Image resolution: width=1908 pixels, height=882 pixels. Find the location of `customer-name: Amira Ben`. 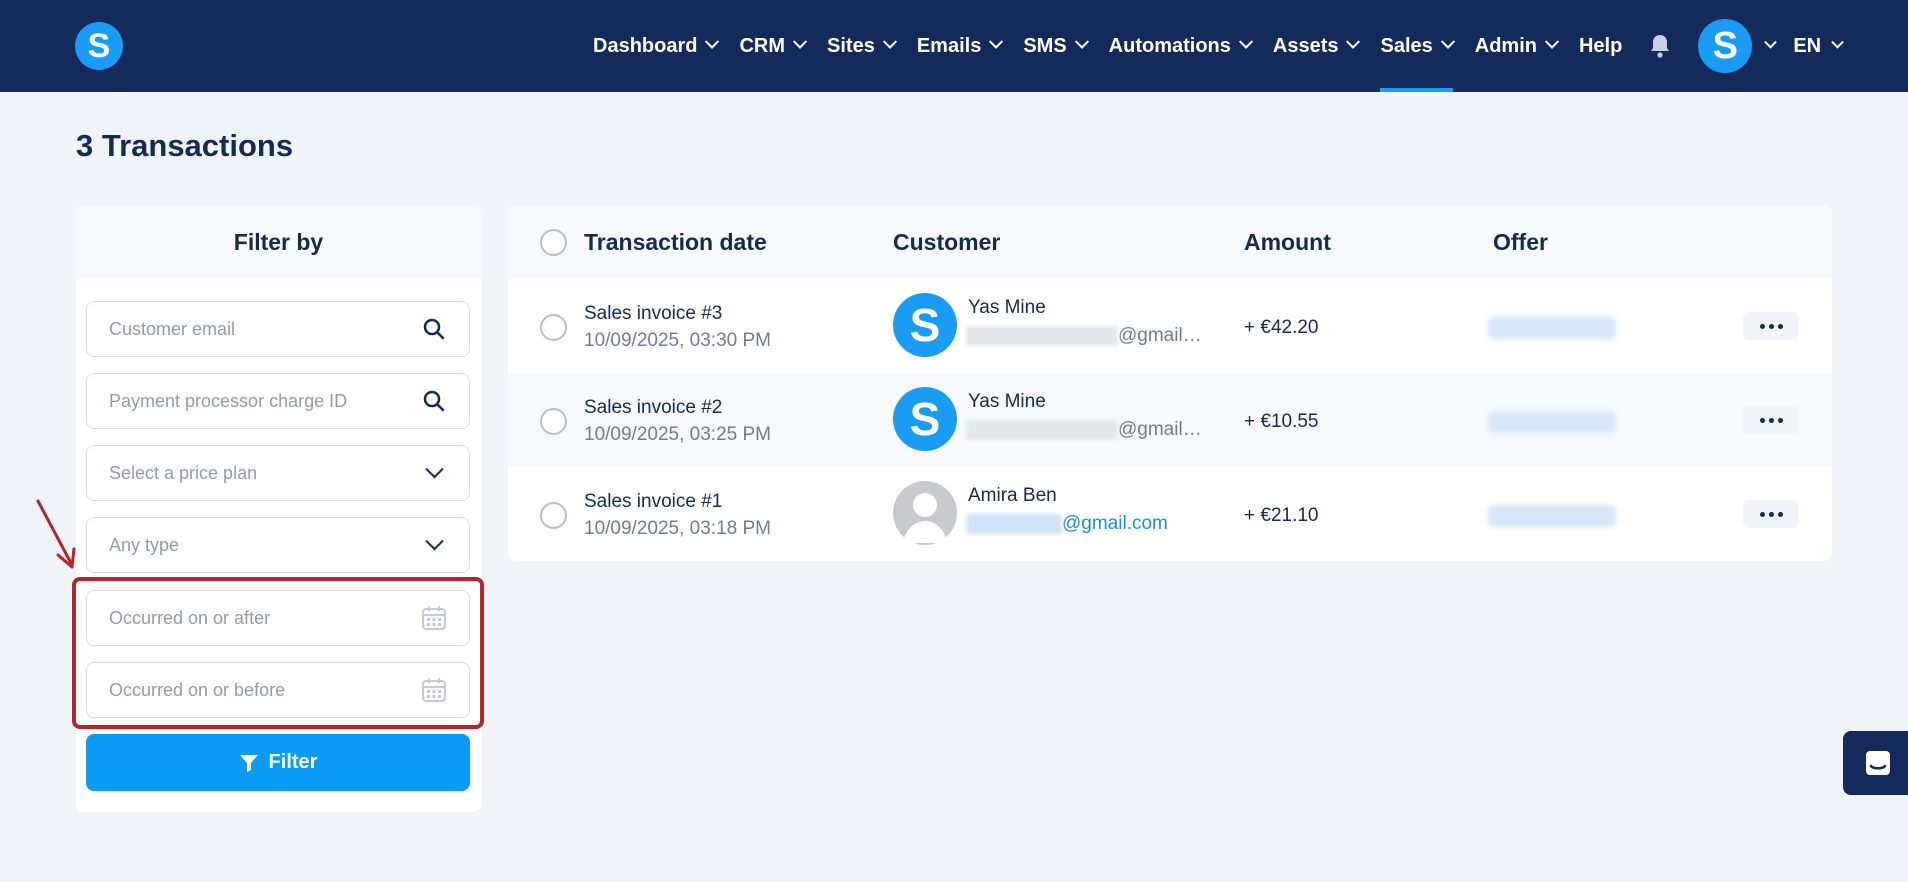

customer-name: Amira Ben is located at coordinates (1012, 496).